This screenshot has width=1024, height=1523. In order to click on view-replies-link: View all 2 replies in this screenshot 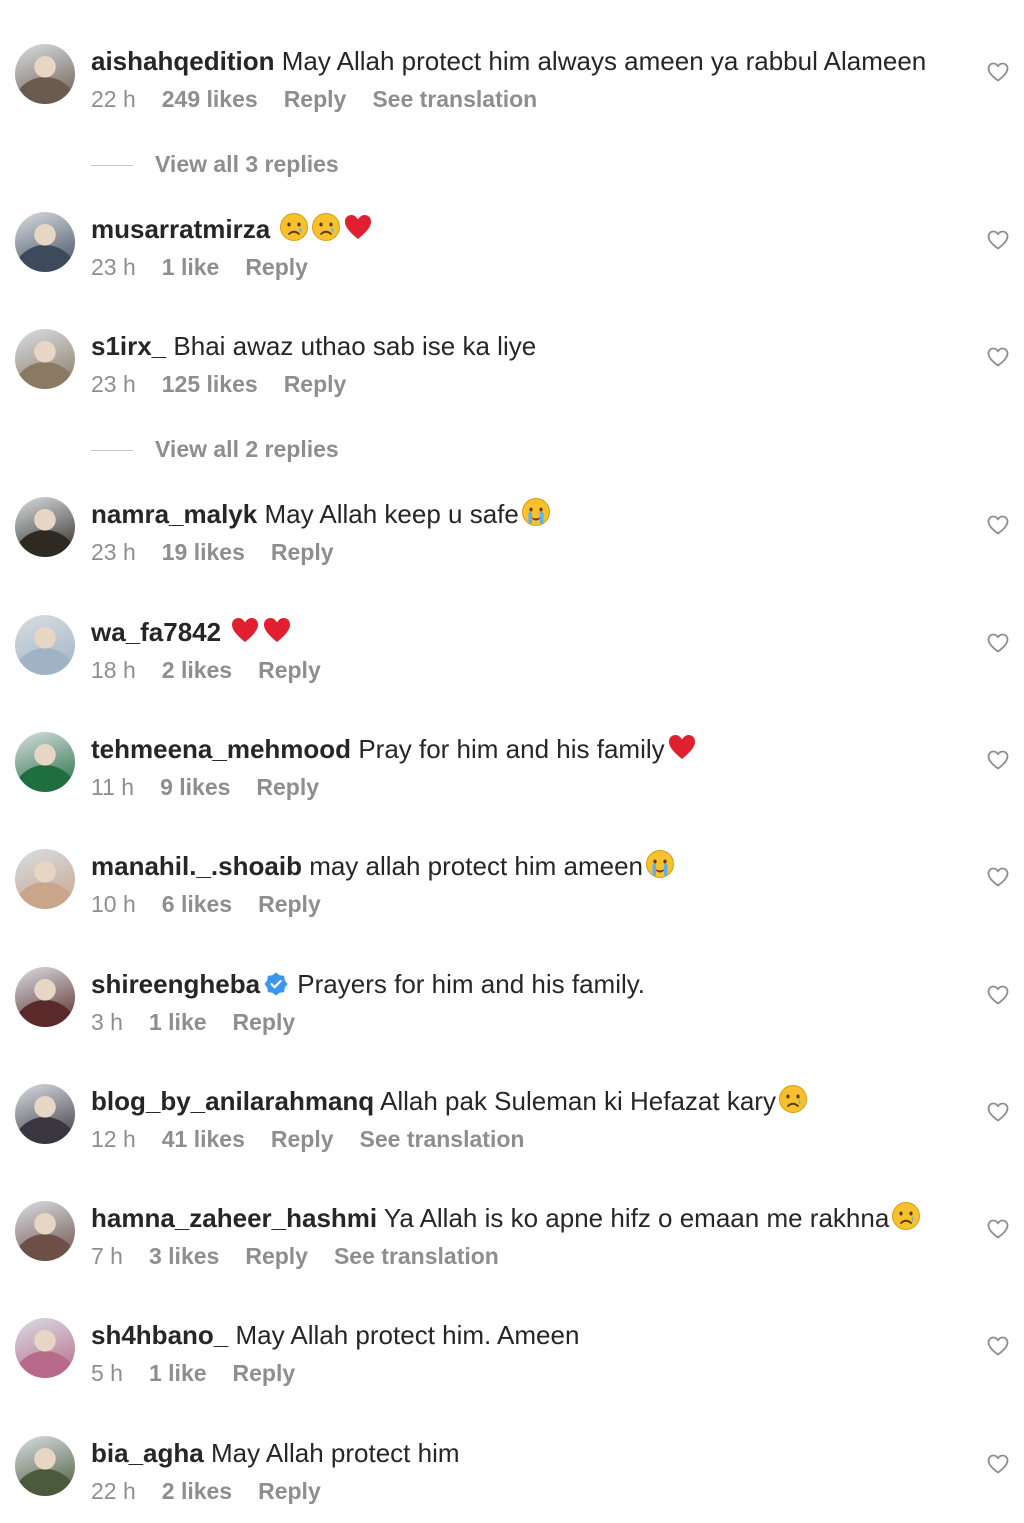, I will do `click(291, 451)`.